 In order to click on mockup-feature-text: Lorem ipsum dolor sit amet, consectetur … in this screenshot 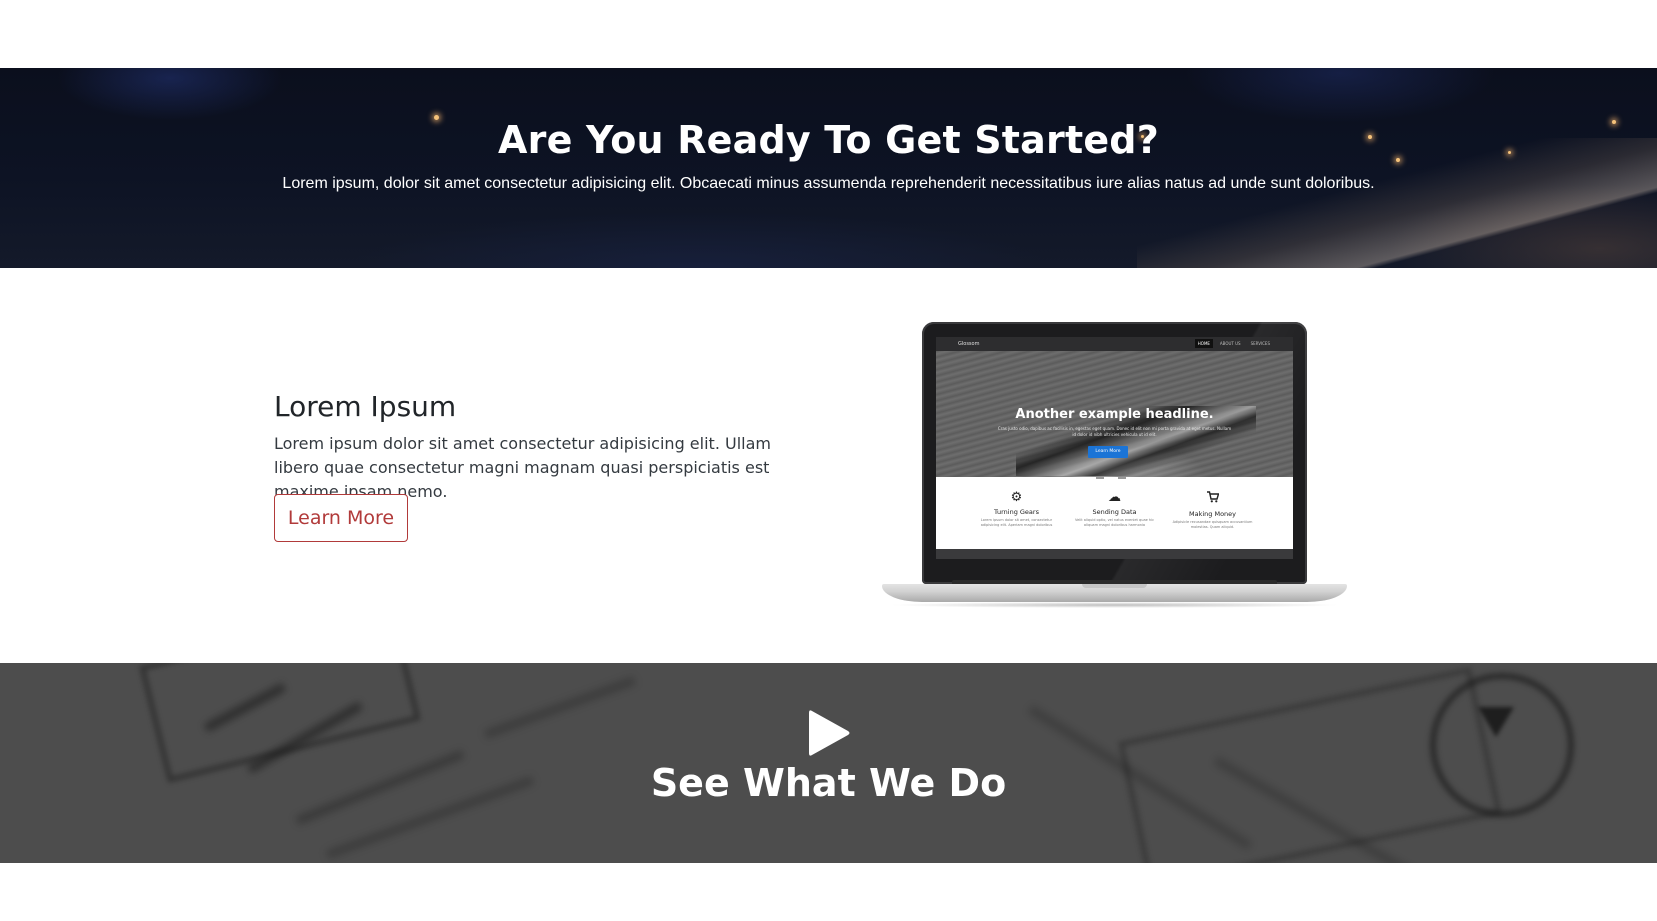, I will do `click(1016, 522)`.